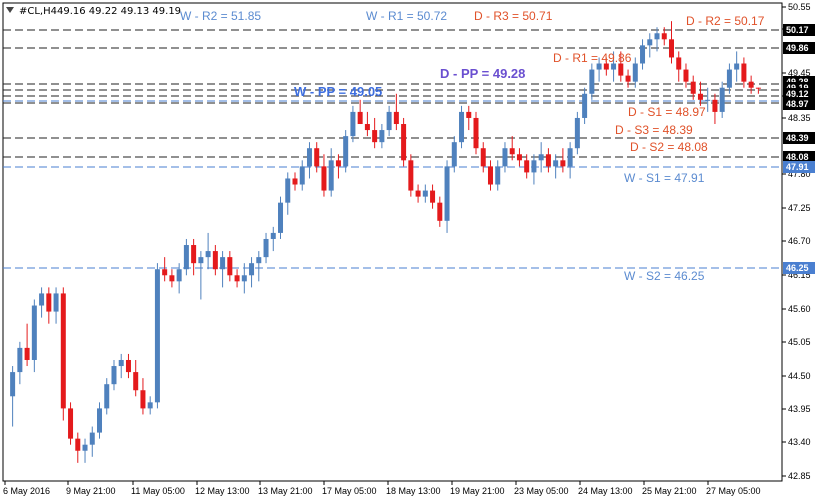 This screenshot has width=822, height=500. I want to click on pivot-level-label: D - R1 = 49.86, so click(592, 58).